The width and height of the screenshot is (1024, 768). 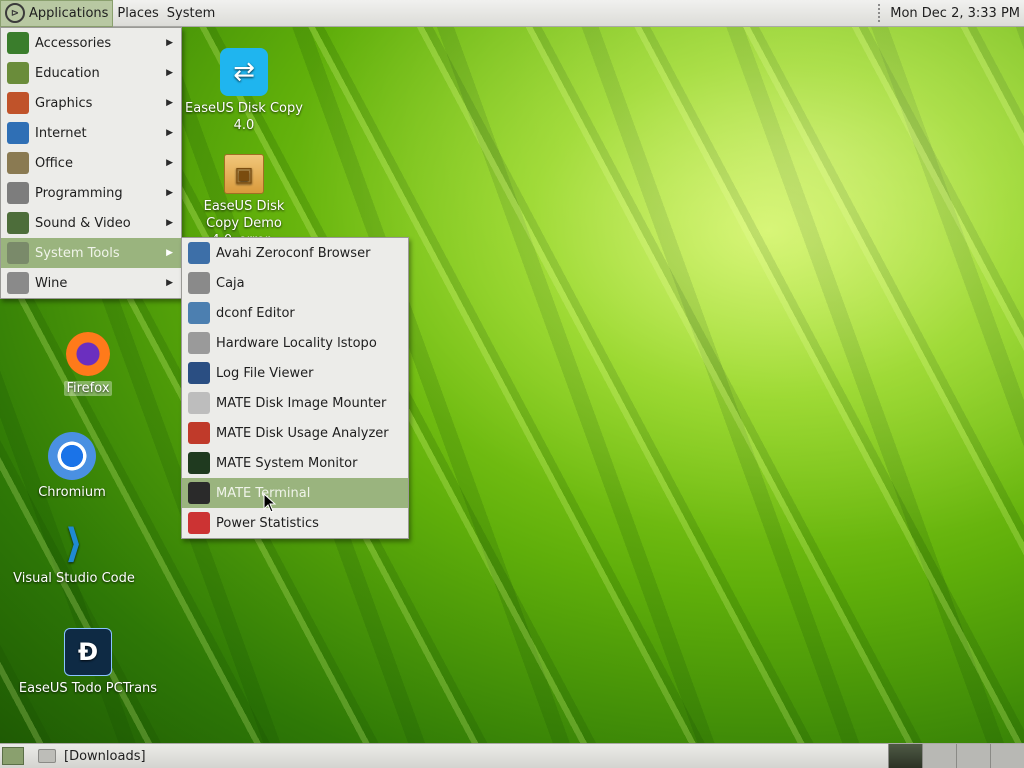 What do you see at coordinates (15, 13) in the screenshot?
I see `mate-logo-icon: ⊳` at bounding box center [15, 13].